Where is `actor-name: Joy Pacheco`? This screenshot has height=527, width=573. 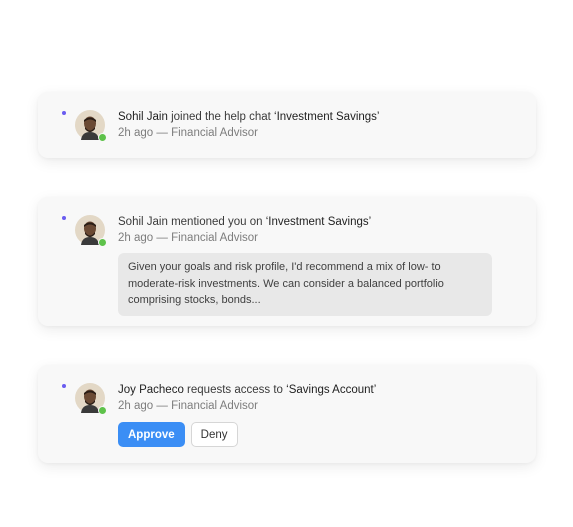
actor-name: Joy Pacheco is located at coordinates (151, 390).